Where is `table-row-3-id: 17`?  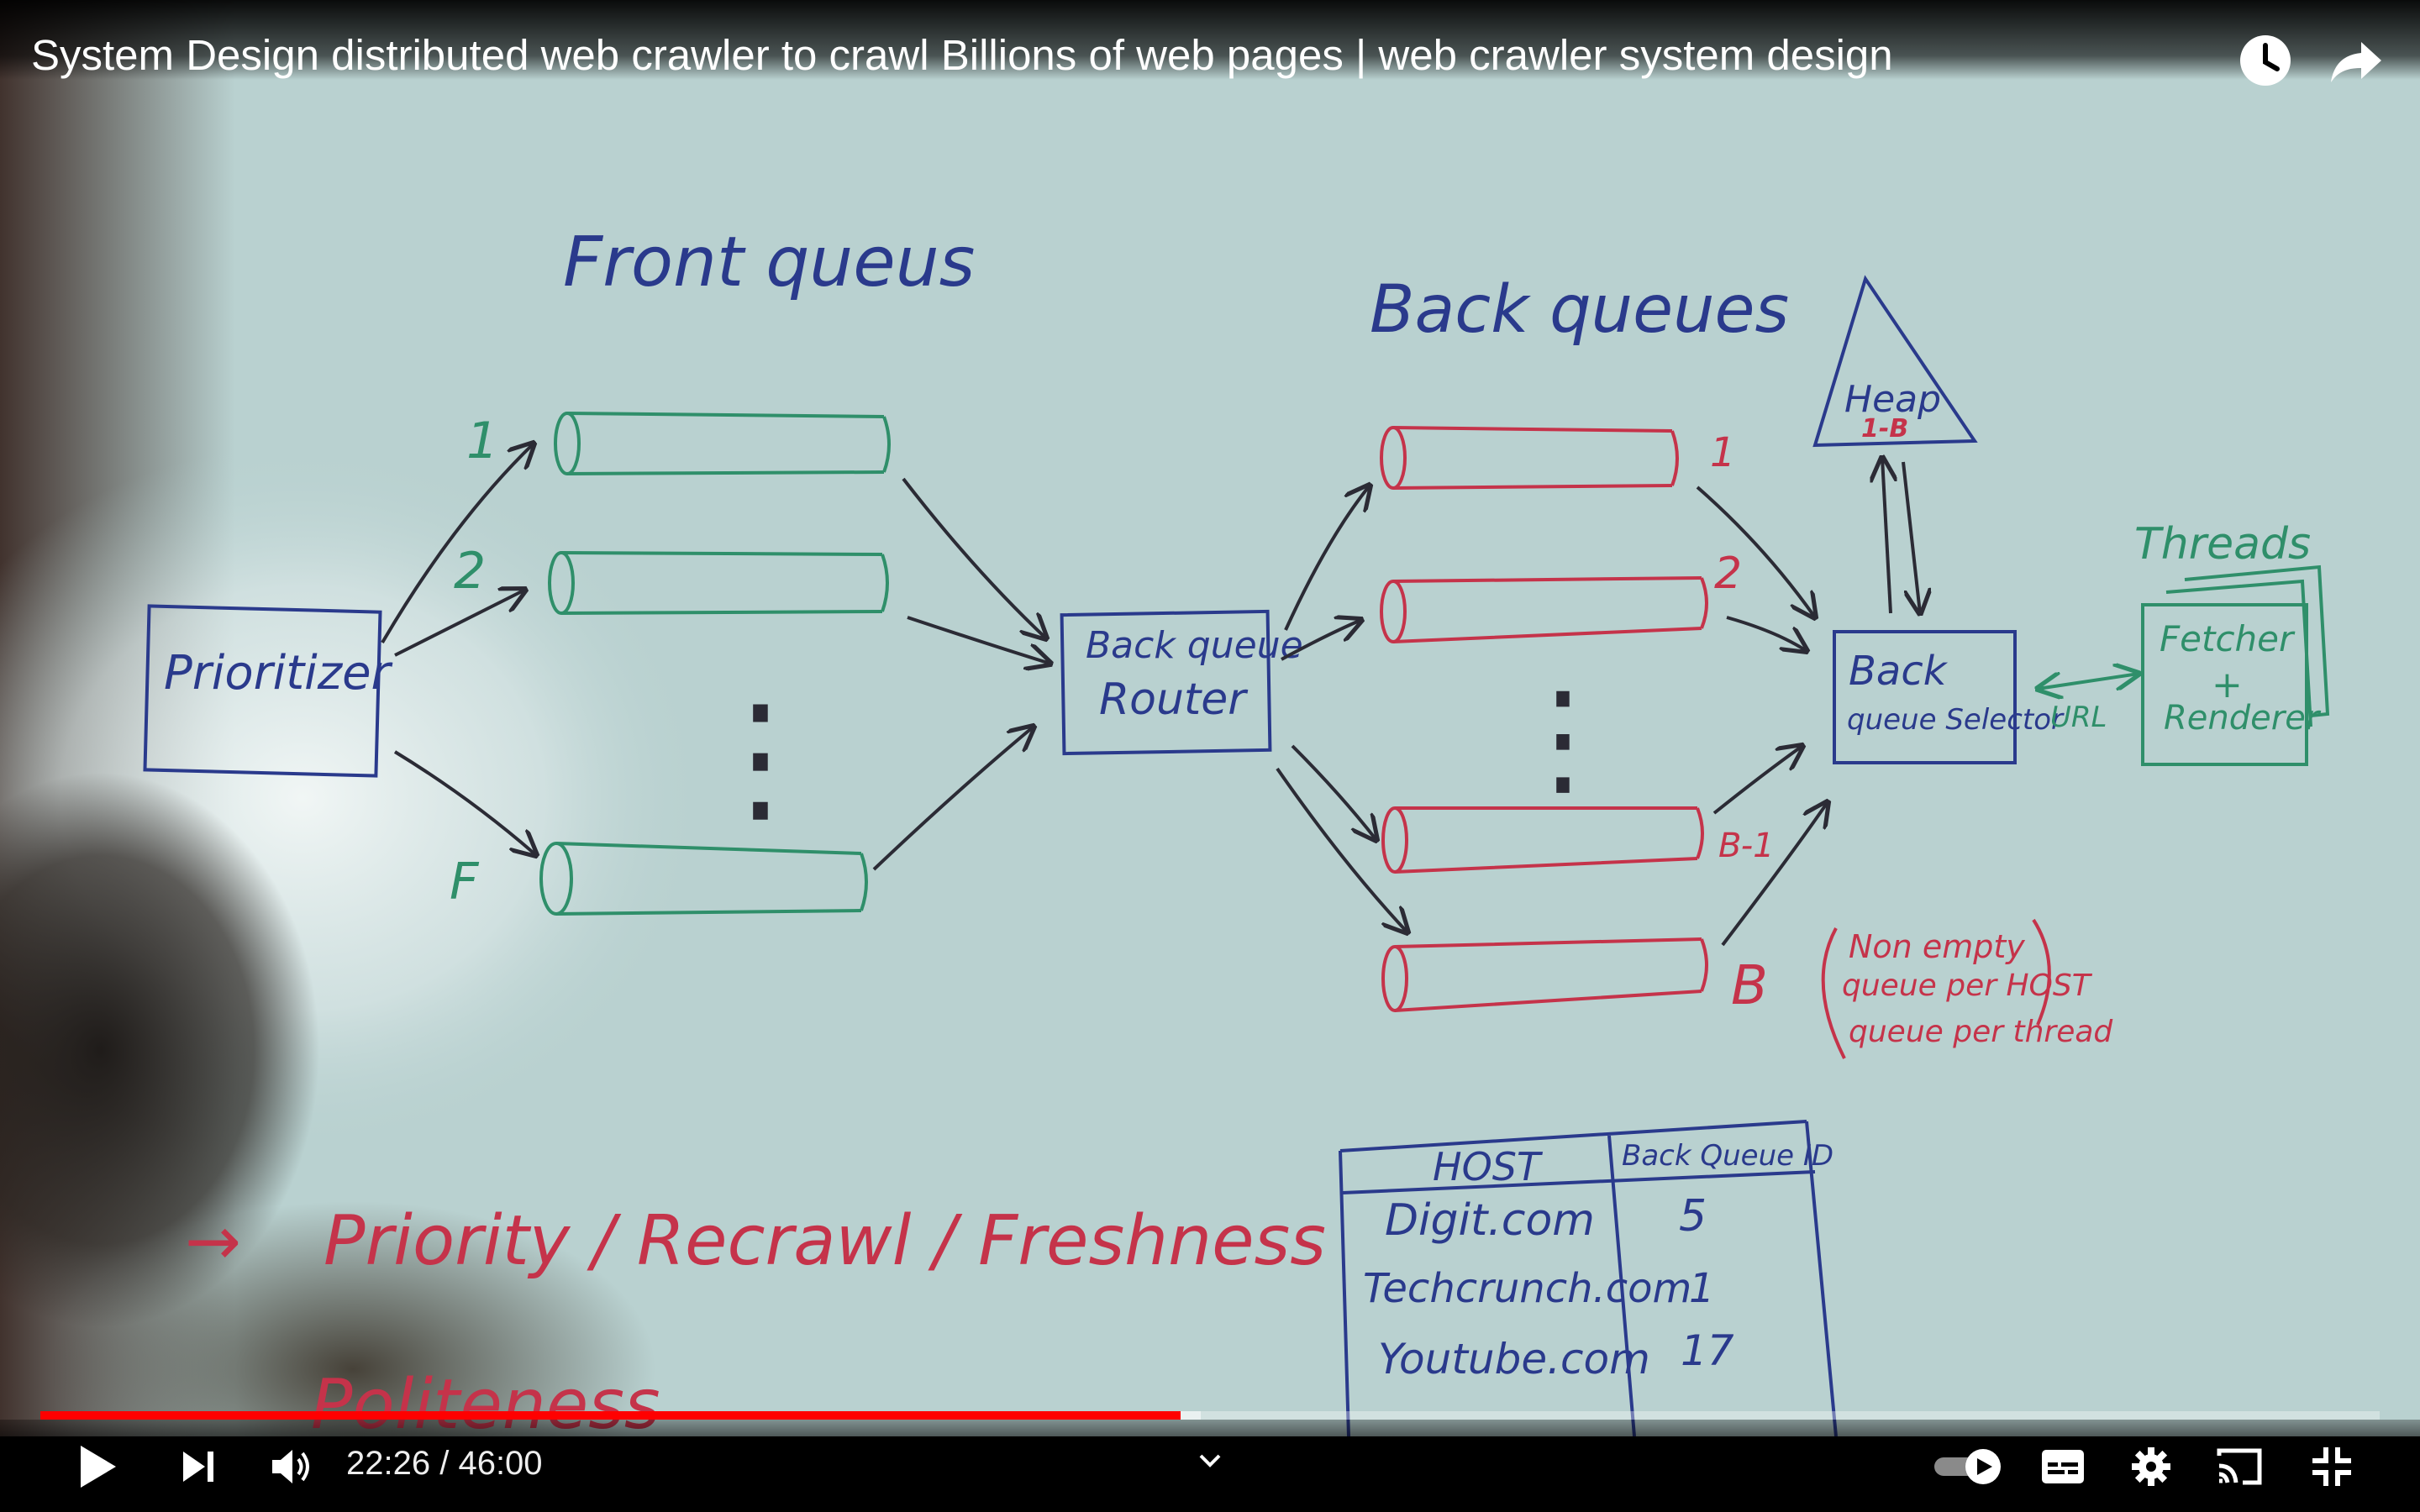 table-row-3-id: 17 is located at coordinates (1708, 1350).